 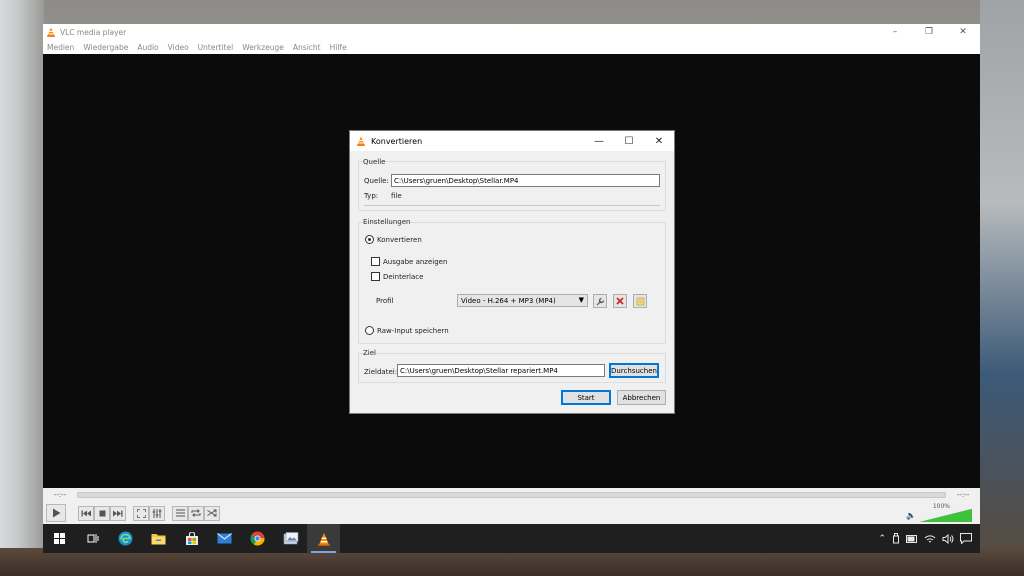 I want to click on loop-button, so click(x=196, y=513).